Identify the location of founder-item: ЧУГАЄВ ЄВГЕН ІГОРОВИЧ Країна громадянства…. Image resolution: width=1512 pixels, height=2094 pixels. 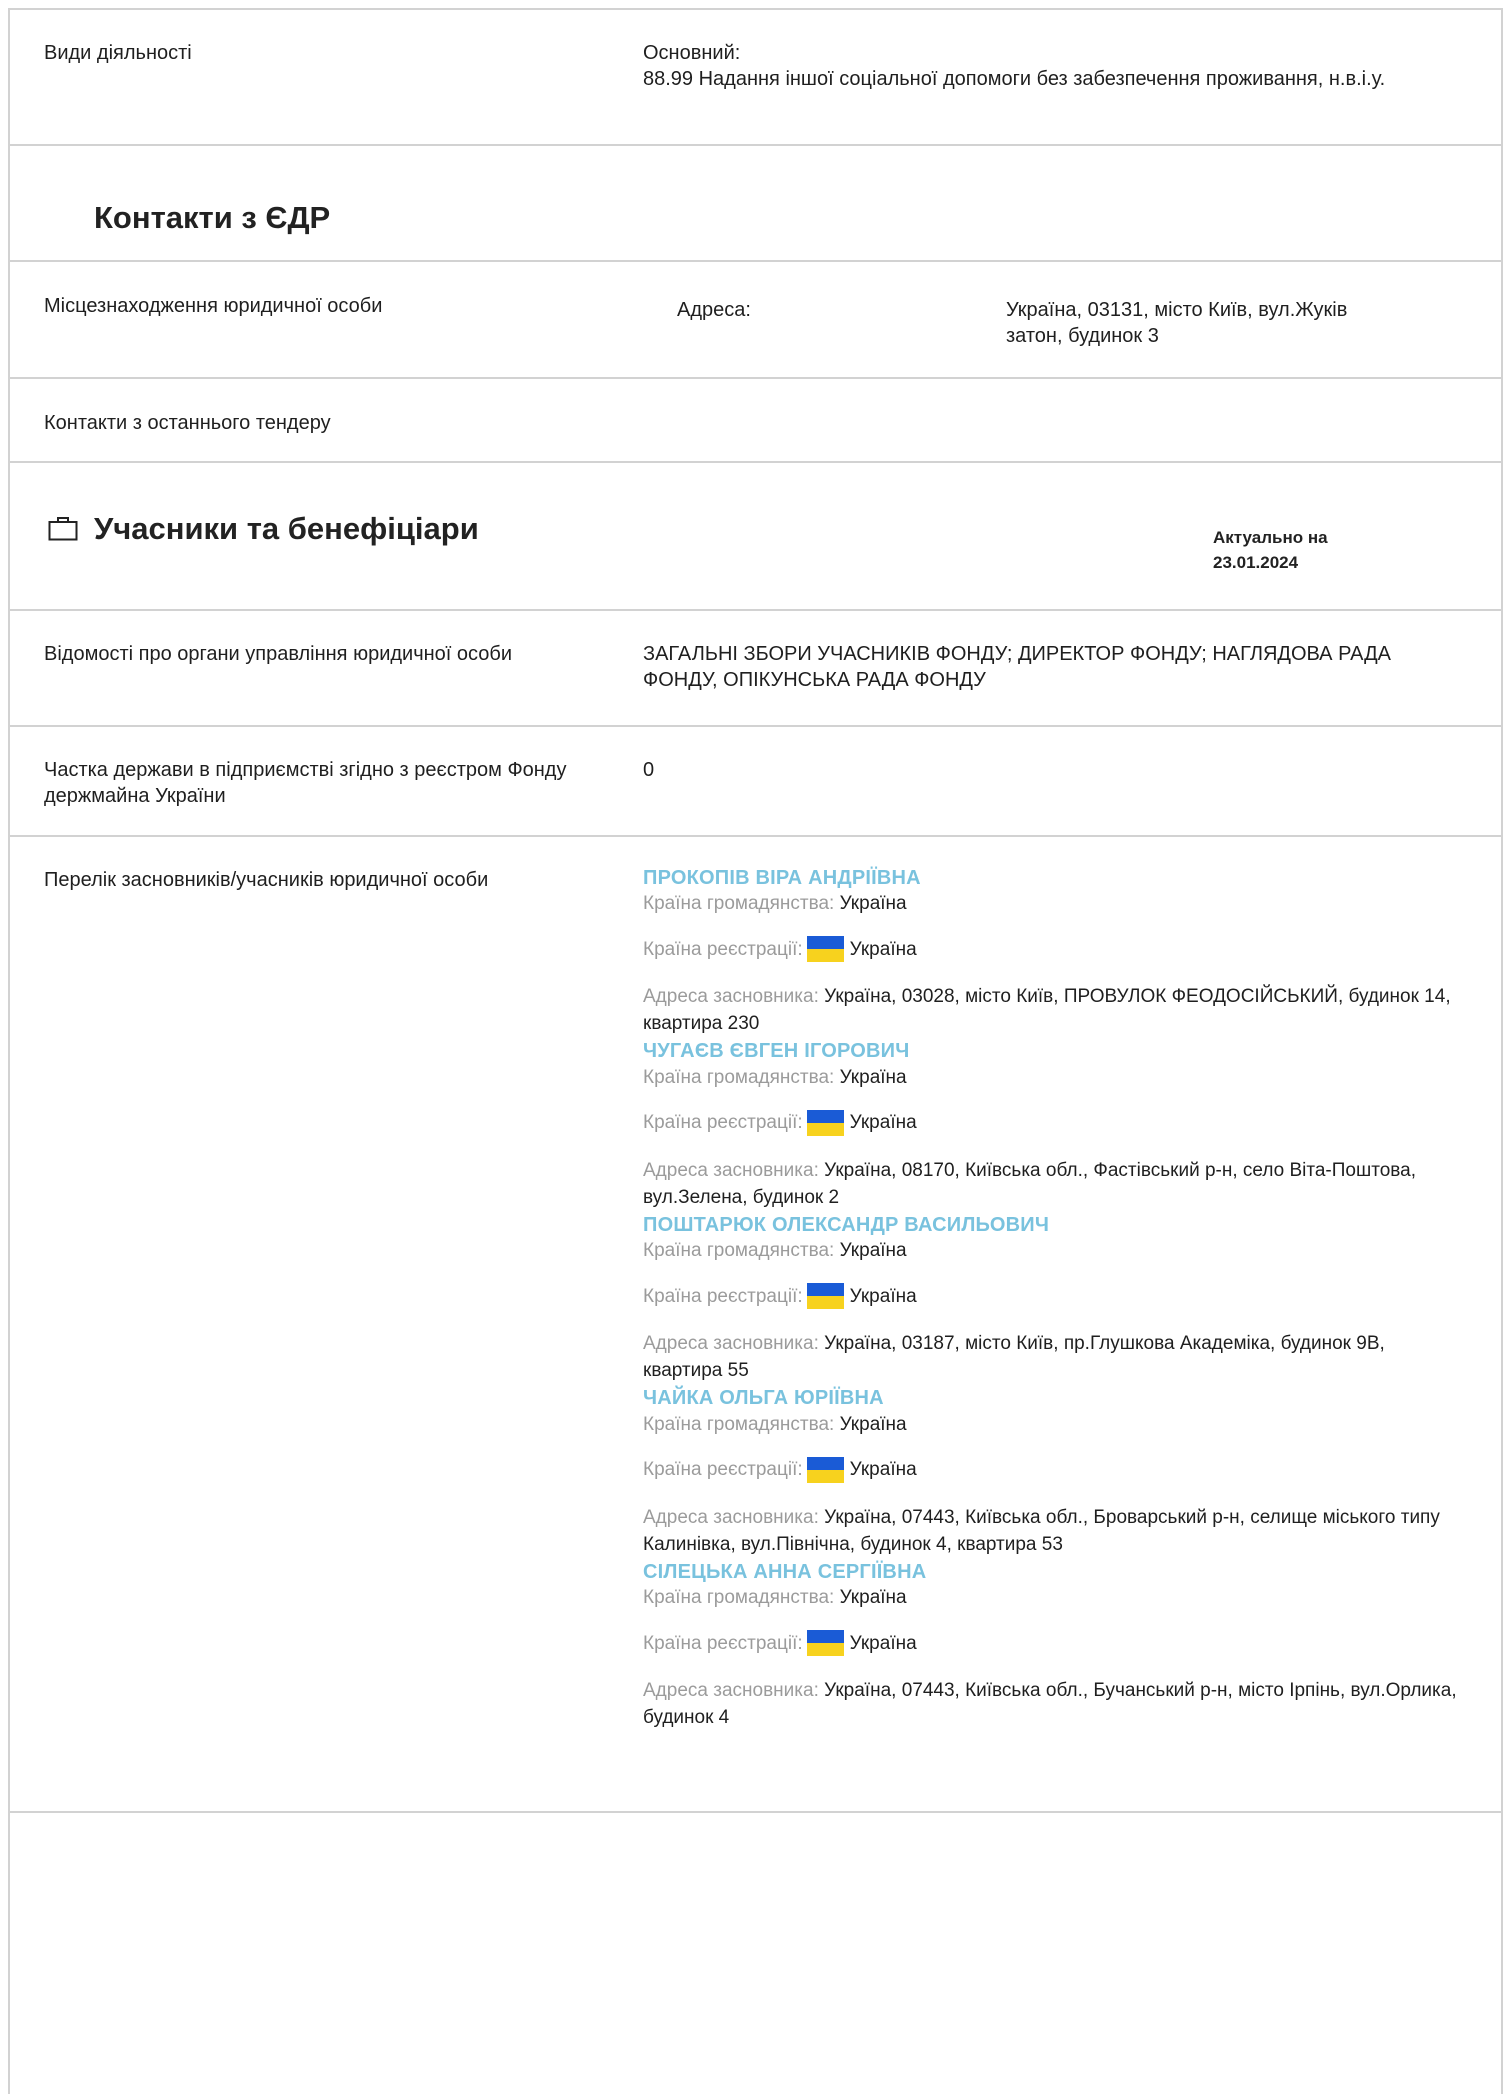
(1053, 1124).